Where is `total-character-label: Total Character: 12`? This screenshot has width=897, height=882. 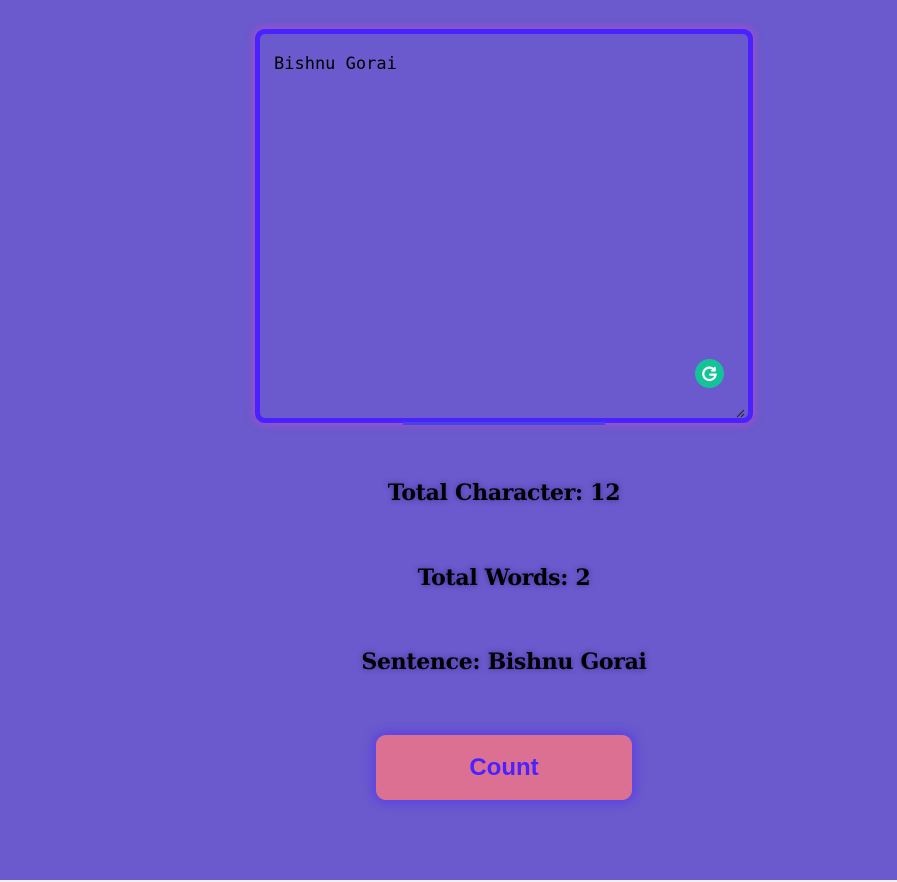
total-character-label: Total Character: 12 is located at coordinates (504, 493).